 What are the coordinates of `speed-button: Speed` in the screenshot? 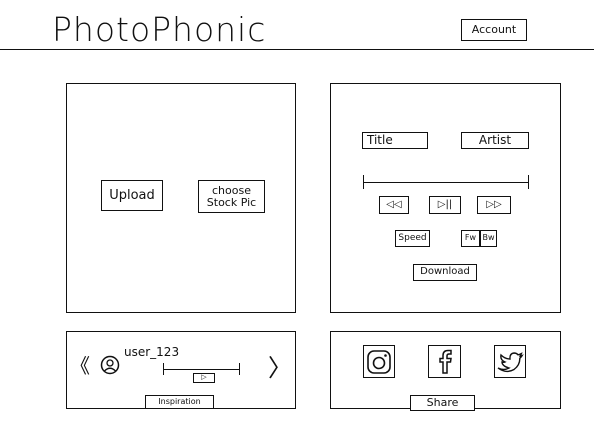 It's located at (412, 238).